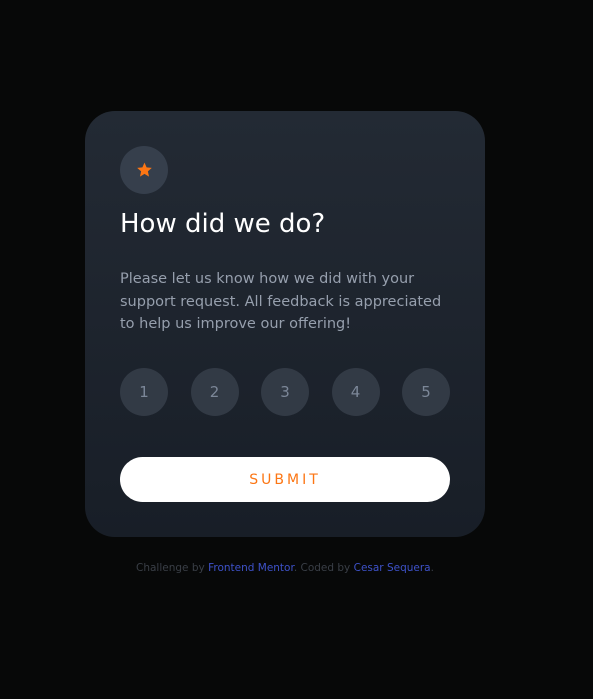 This screenshot has height=699, width=593. I want to click on attribution-middle: . Coded by, so click(323, 568).